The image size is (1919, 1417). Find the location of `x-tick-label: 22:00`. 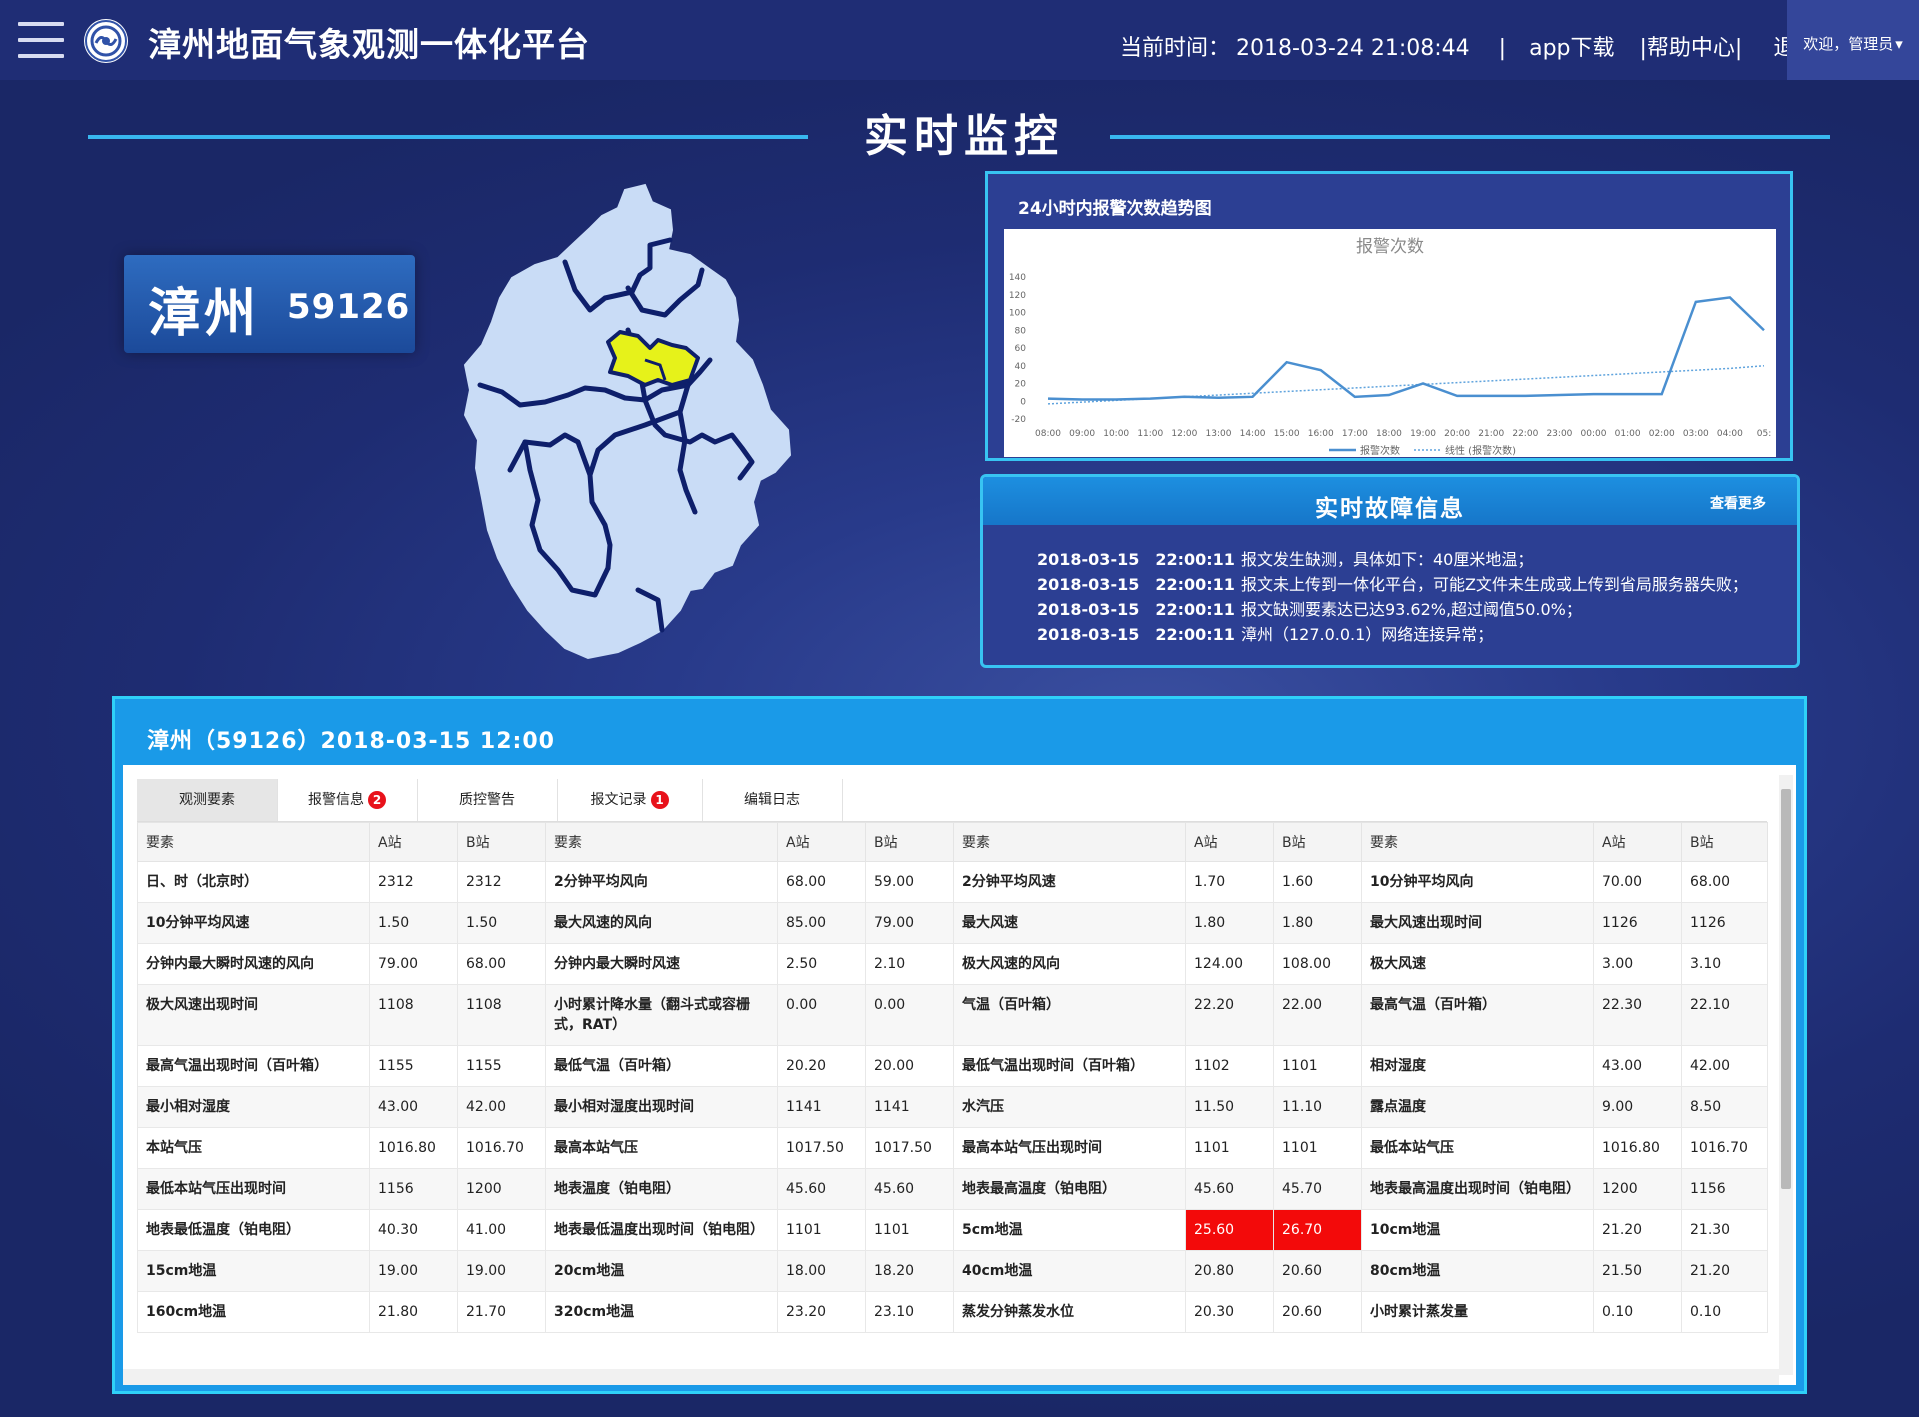

x-tick-label: 22:00 is located at coordinates (1525, 434).